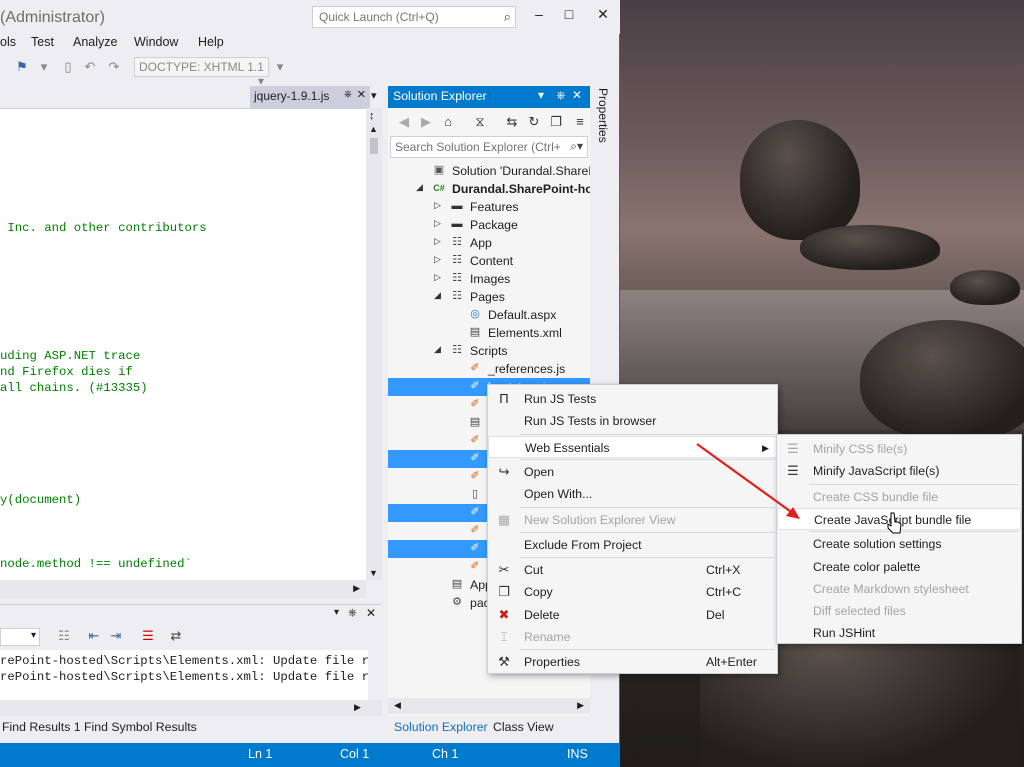 The image size is (1024, 767). I want to click on minimize-button: ‒, so click(539, 17).